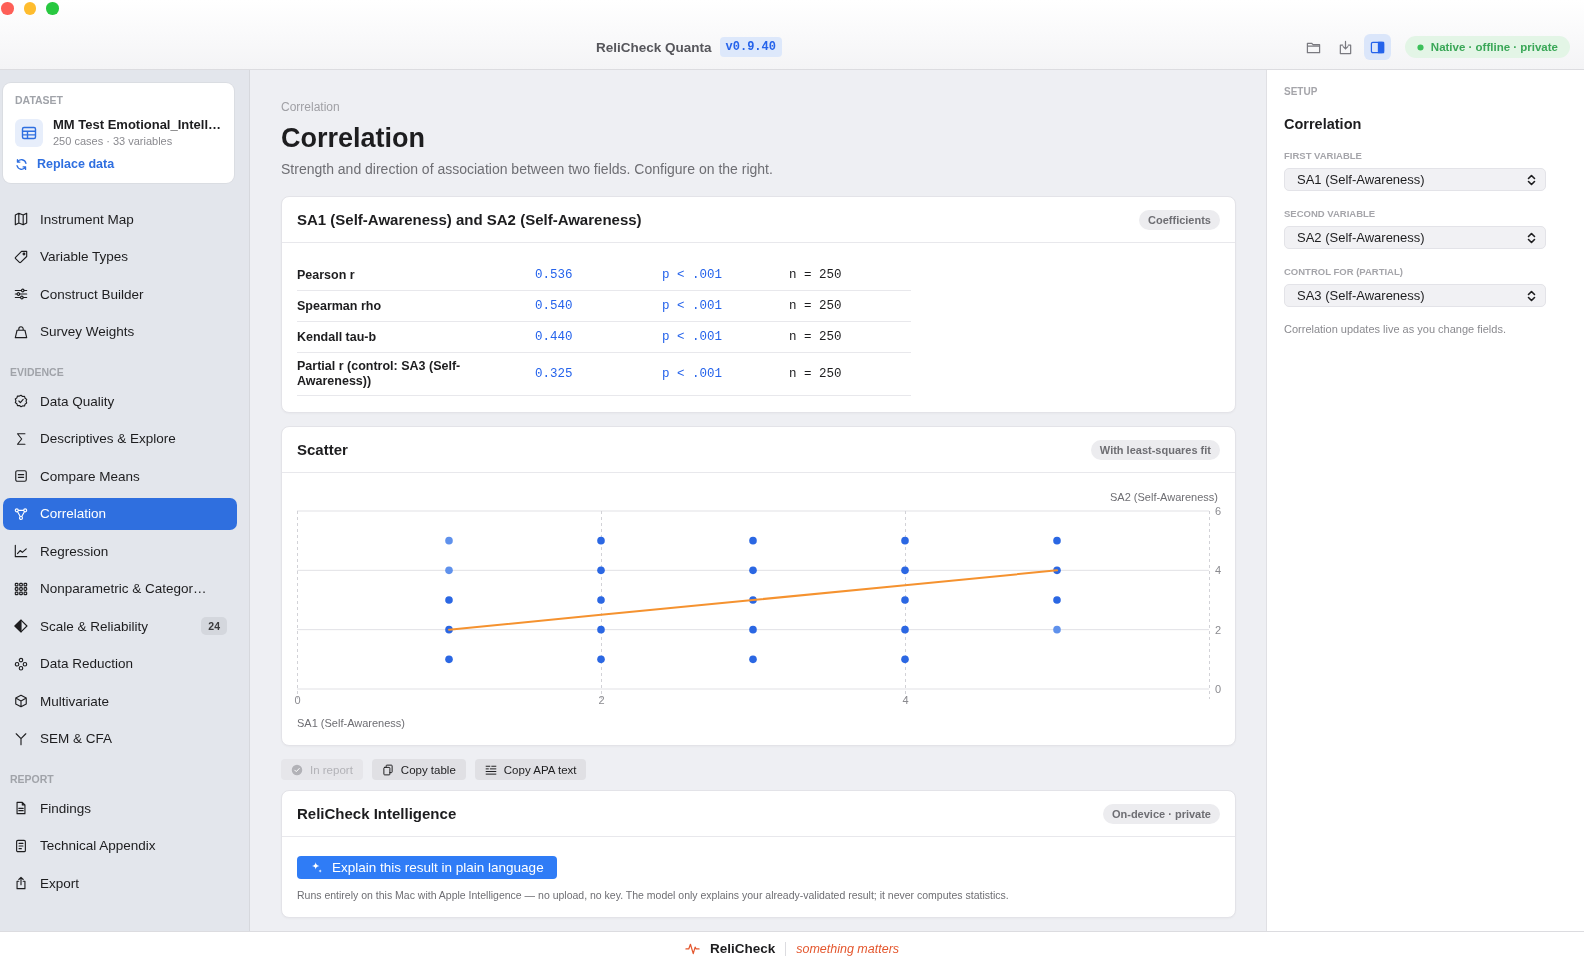 The width and height of the screenshot is (1584, 965). Describe the element at coordinates (1218, 511) in the screenshot. I see `axis-tick-label: 6` at that location.